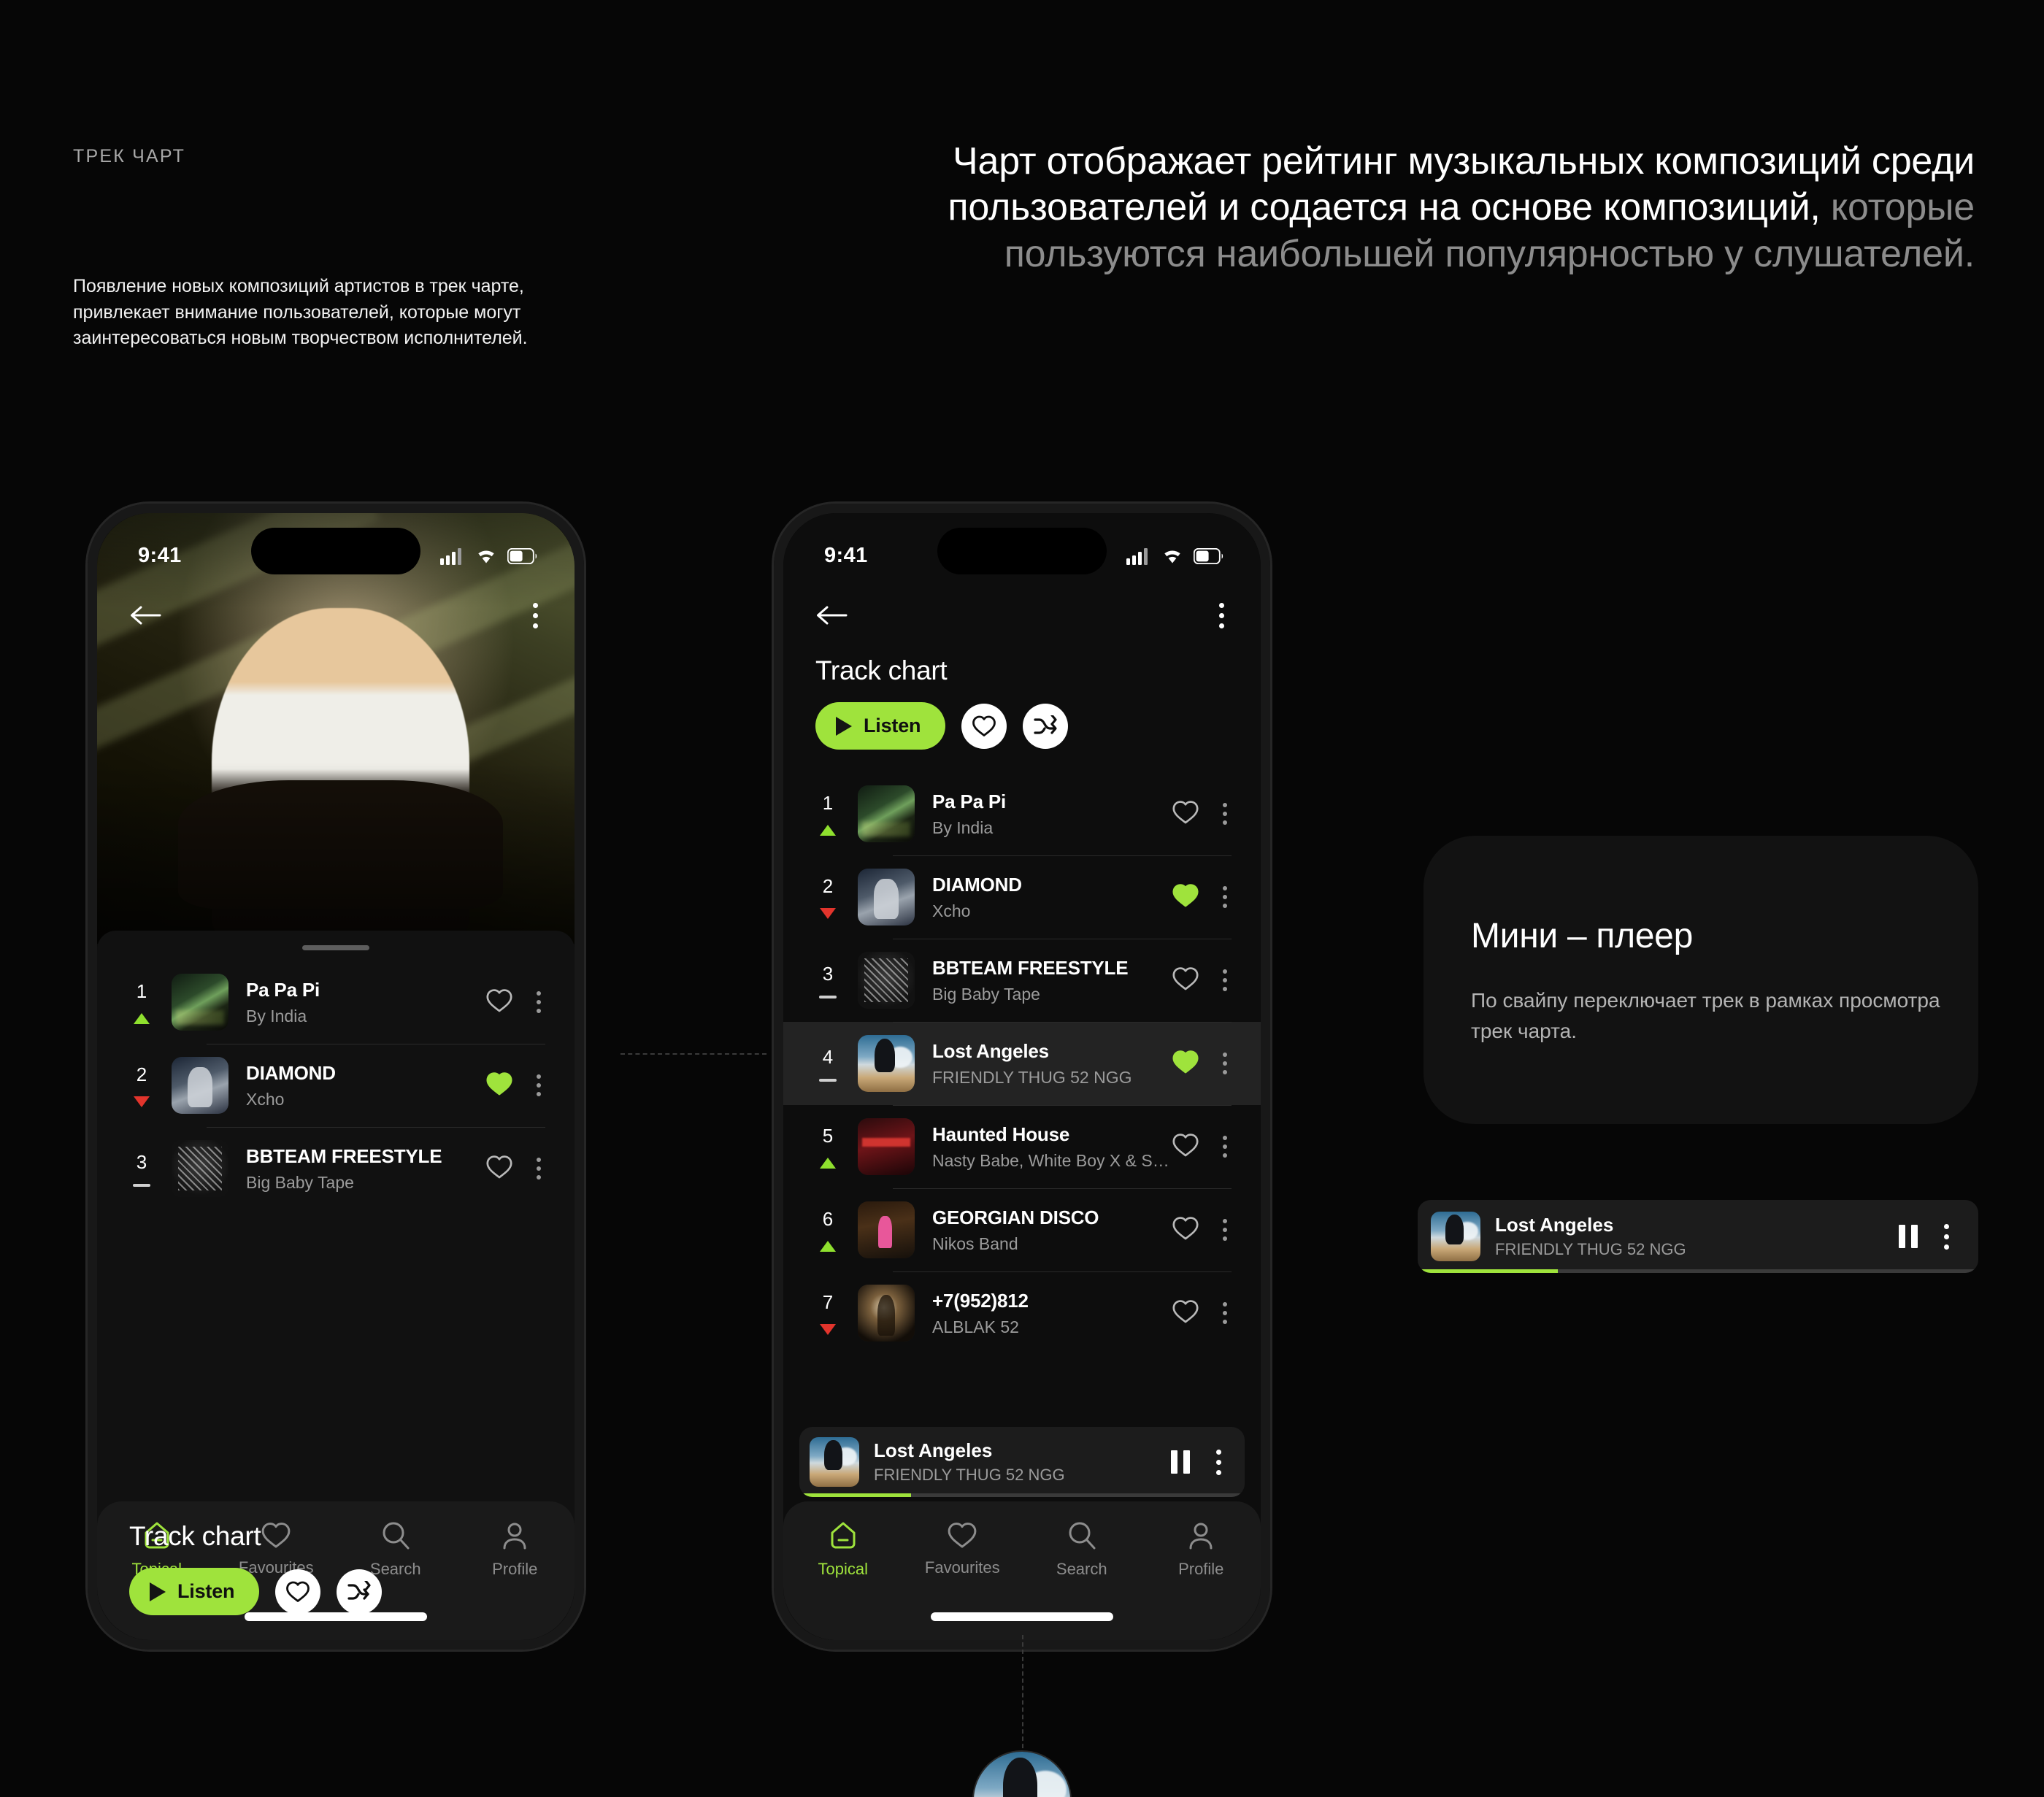 The width and height of the screenshot is (2044, 1797). What do you see at coordinates (291, 1072) in the screenshot?
I see `track-title: DIAMOND` at bounding box center [291, 1072].